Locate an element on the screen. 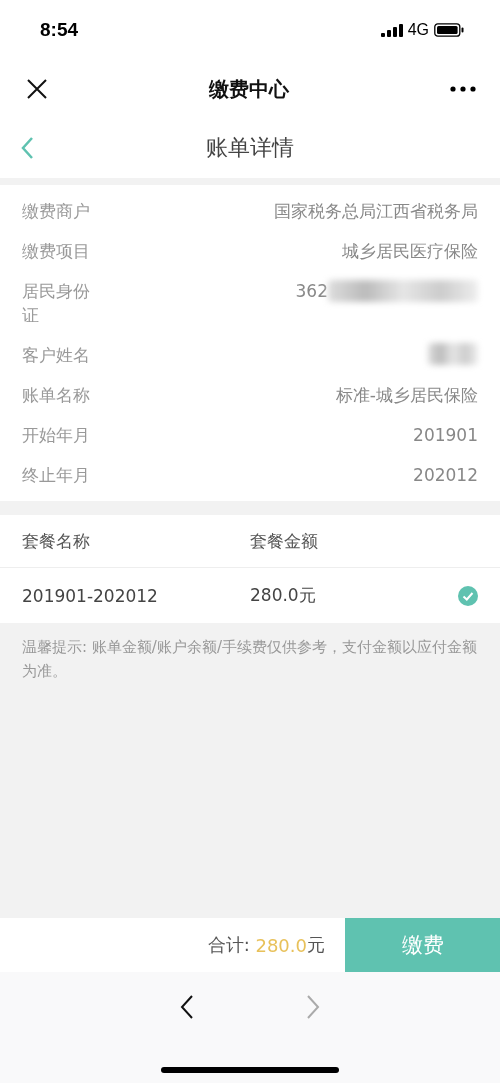 This screenshot has height=1083, width=500. detail-label: 缴费项目 is located at coordinates (56, 251).